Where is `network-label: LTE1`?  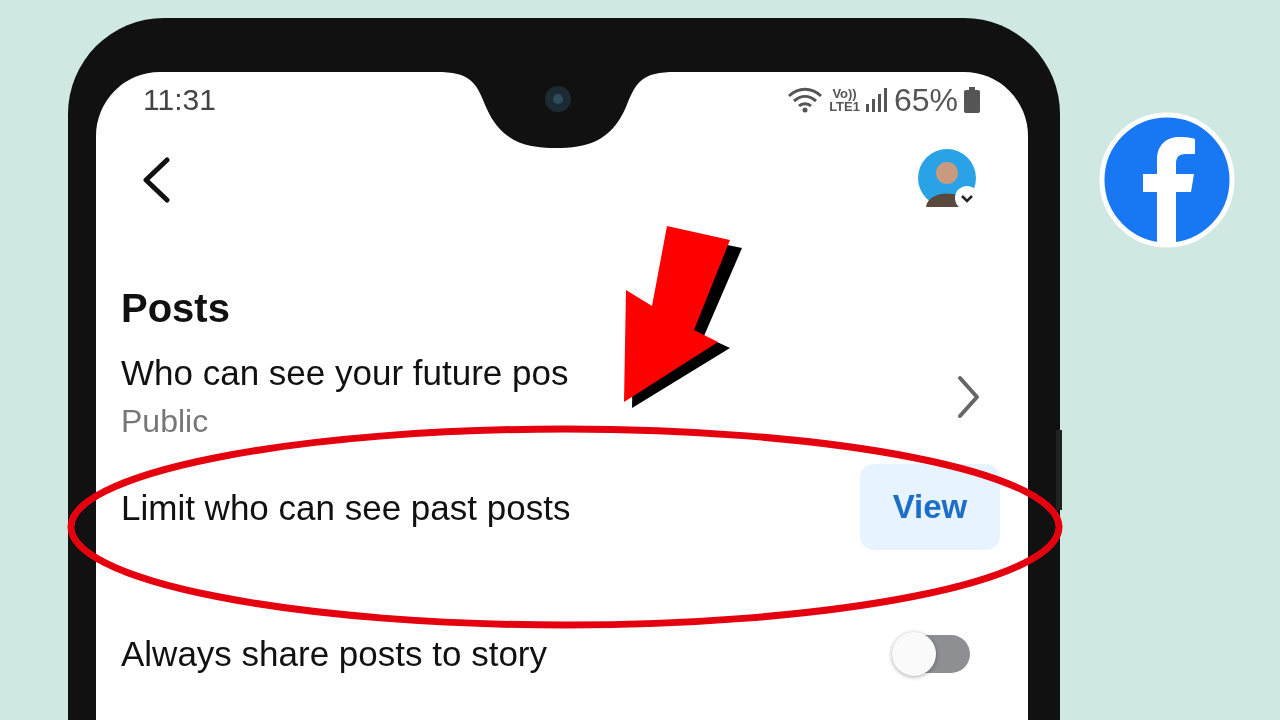 network-label: LTE1 is located at coordinates (844, 106).